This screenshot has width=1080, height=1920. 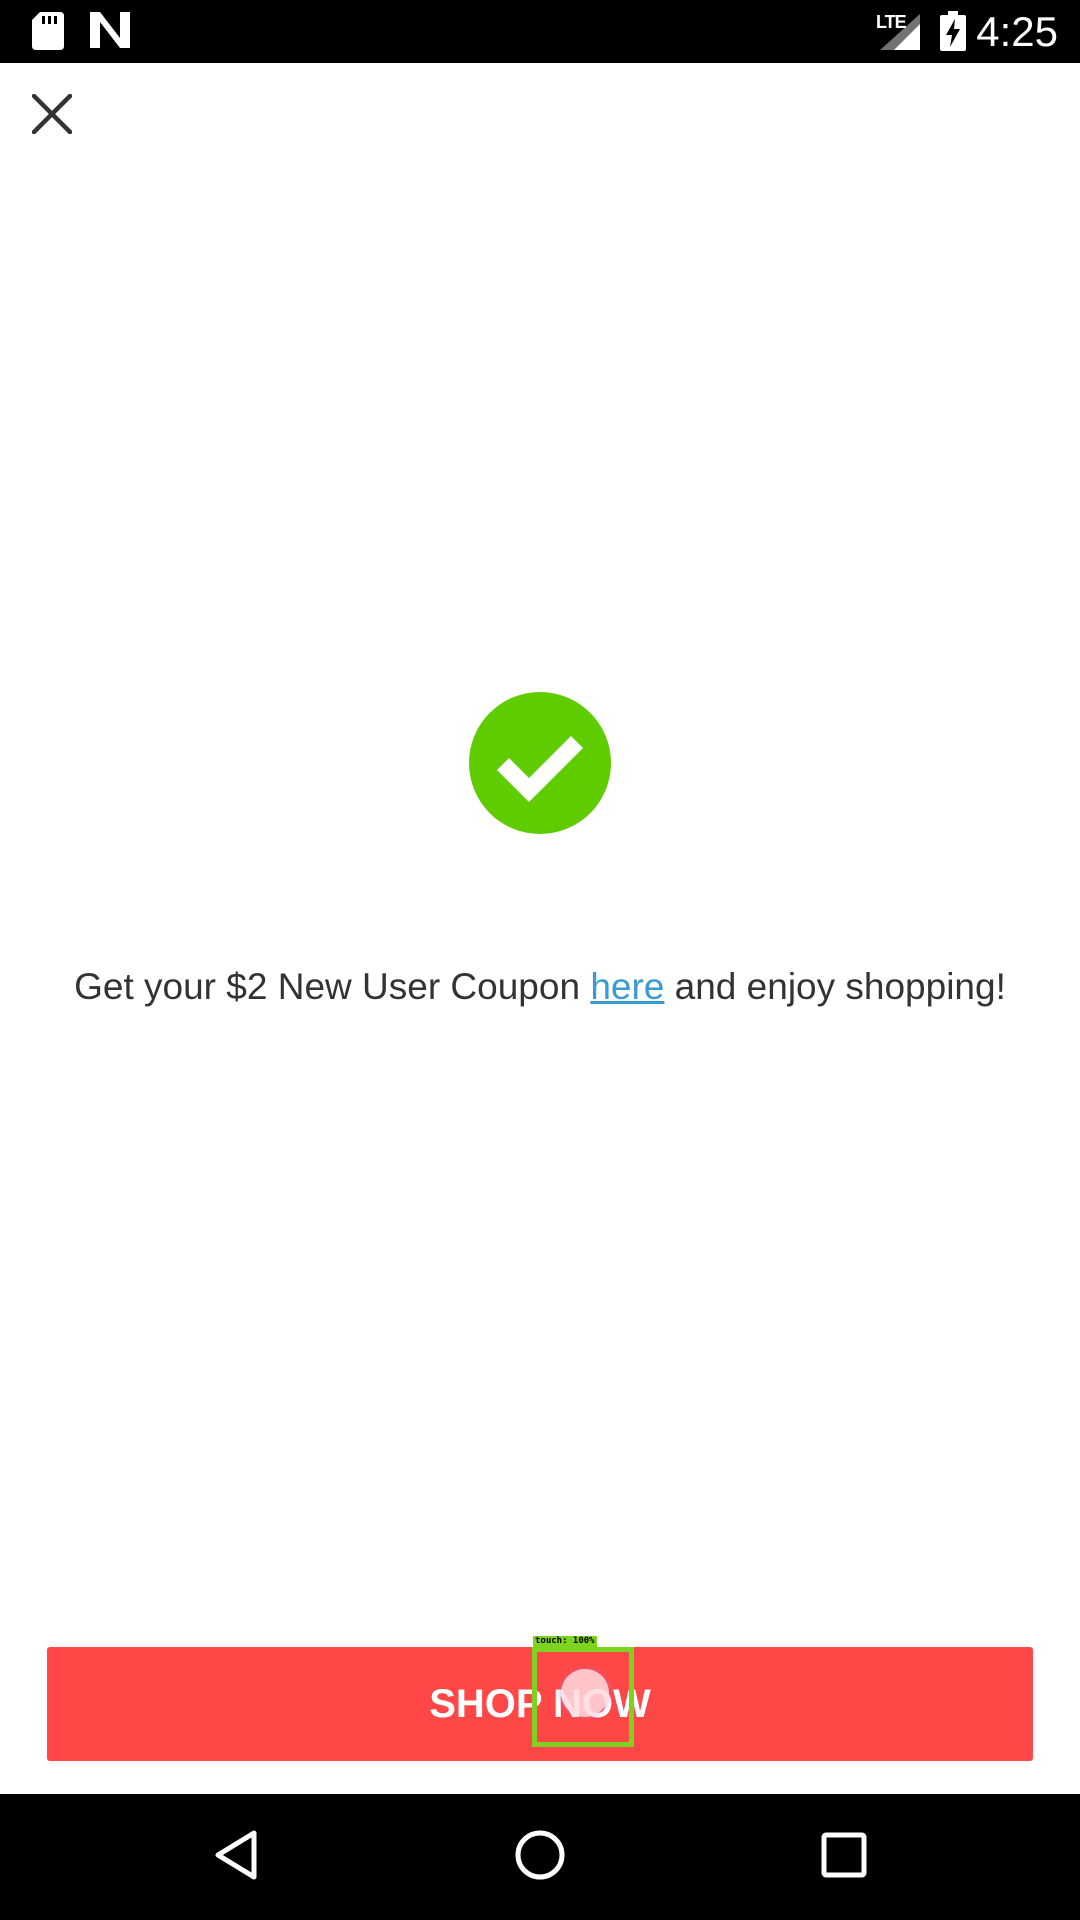 I want to click on status-clock: 4:25, so click(x=1017, y=31).